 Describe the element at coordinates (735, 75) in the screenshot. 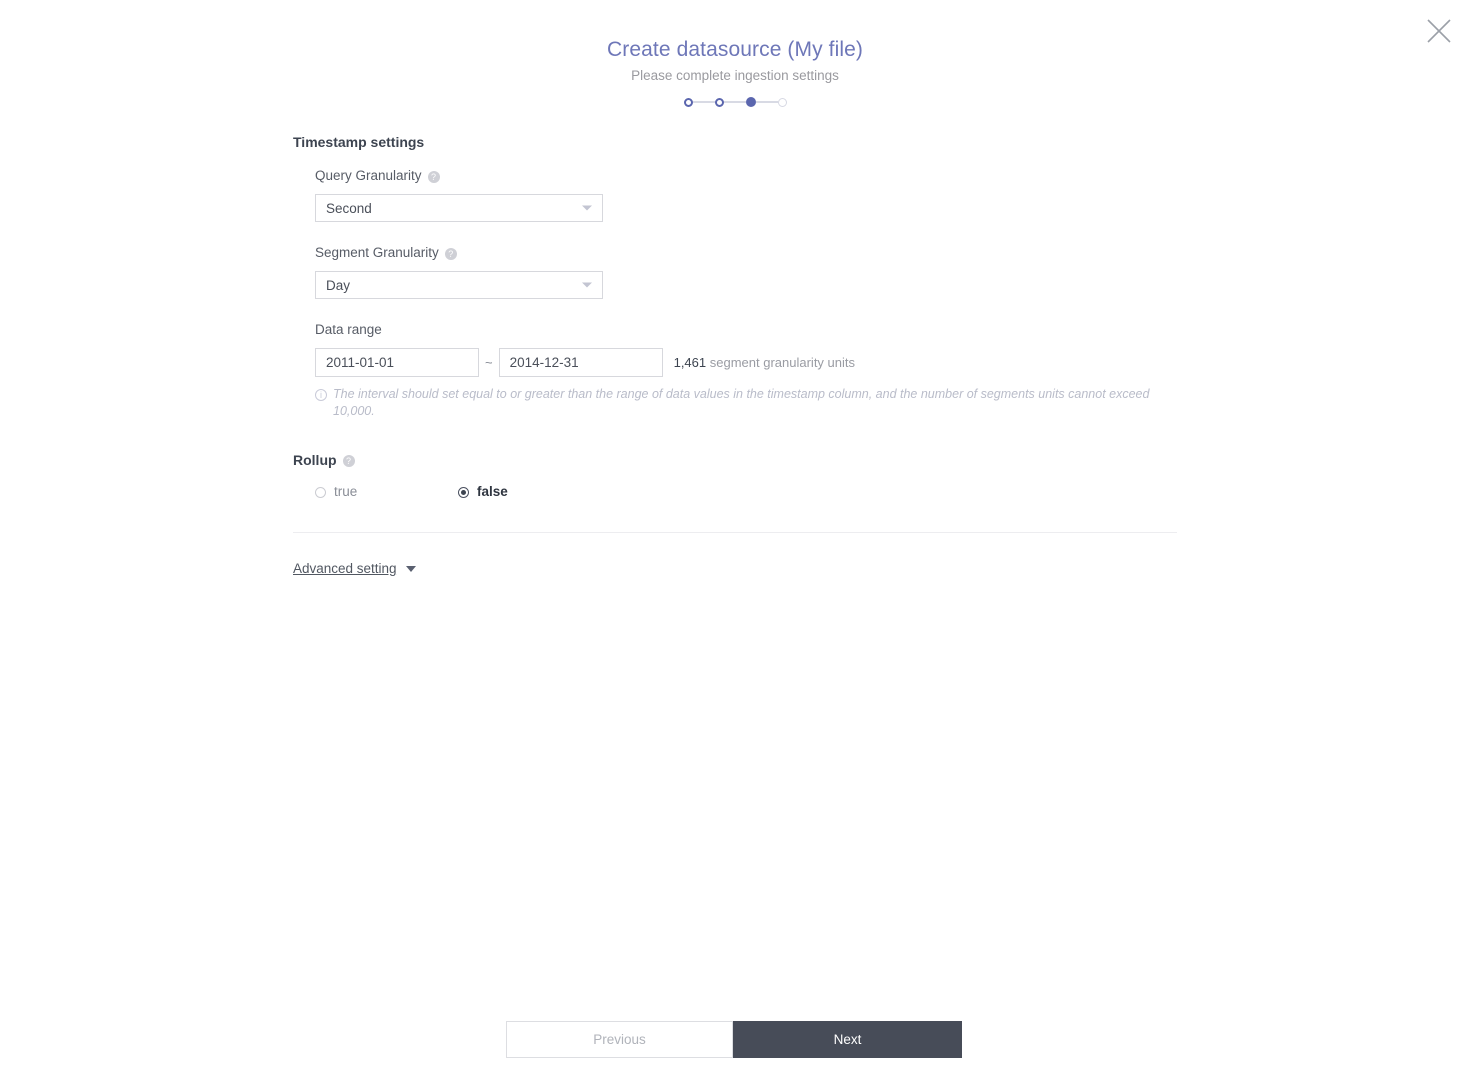

I see `dialog-subtitle: Please complete ingestion settings` at that location.